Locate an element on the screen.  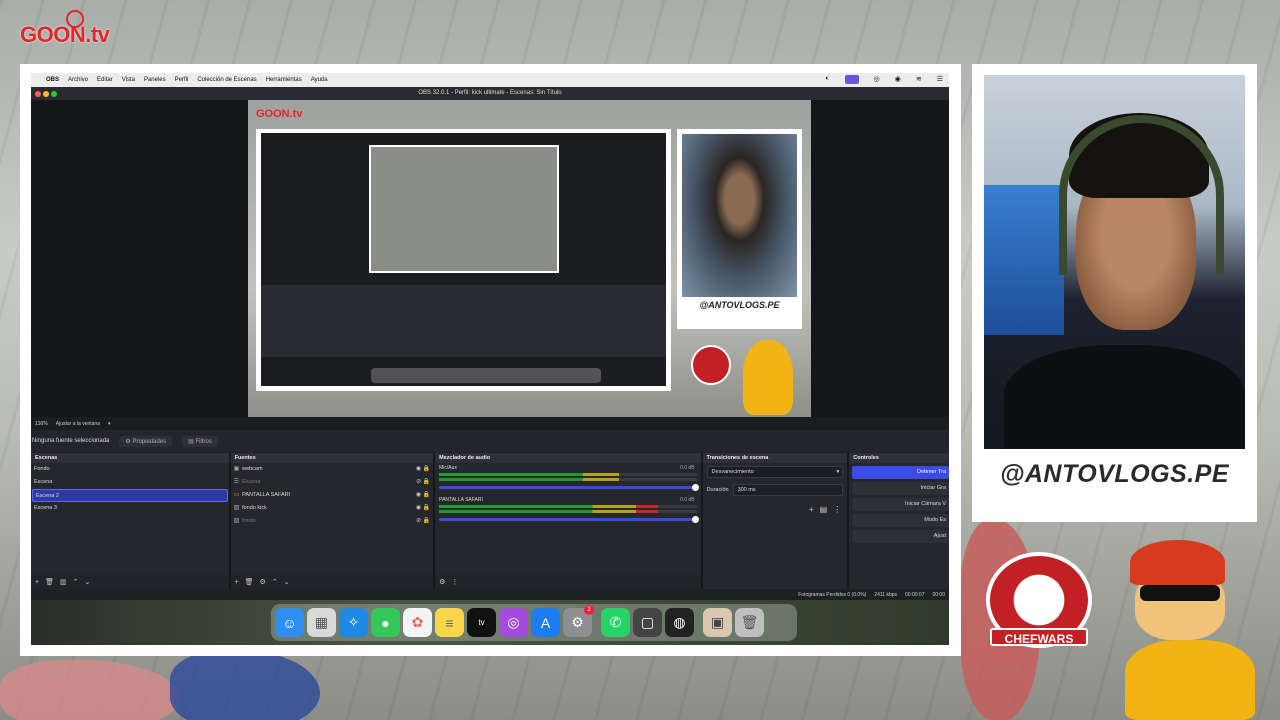
chevron-down-icon: ▾ is located at coordinates (109, 424).